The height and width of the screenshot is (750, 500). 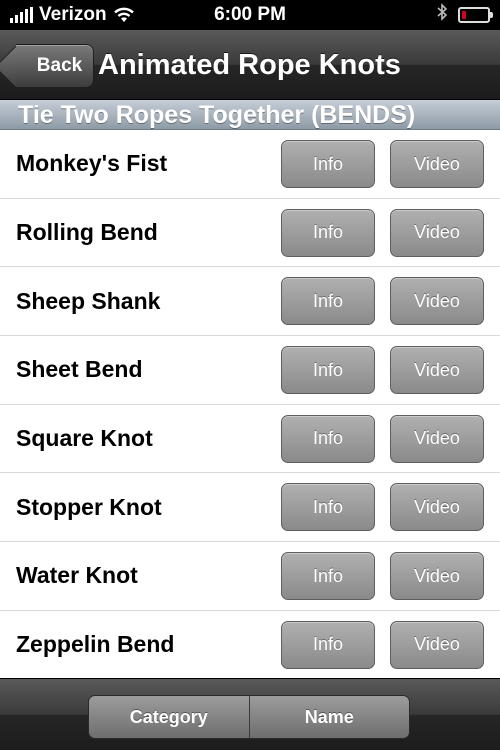 I want to click on carrier-name: Verizon, so click(x=73, y=14).